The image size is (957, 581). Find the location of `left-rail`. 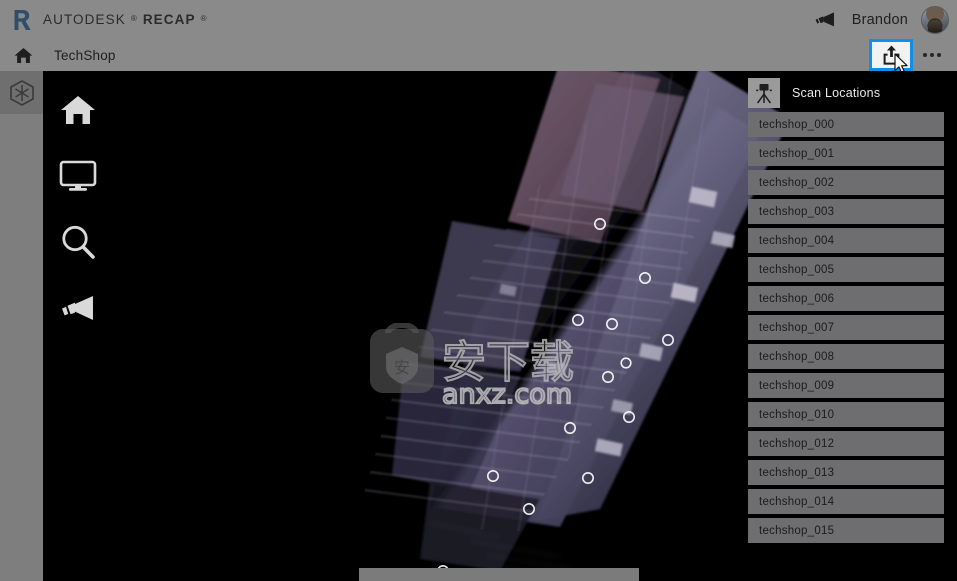

left-rail is located at coordinates (21, 326).